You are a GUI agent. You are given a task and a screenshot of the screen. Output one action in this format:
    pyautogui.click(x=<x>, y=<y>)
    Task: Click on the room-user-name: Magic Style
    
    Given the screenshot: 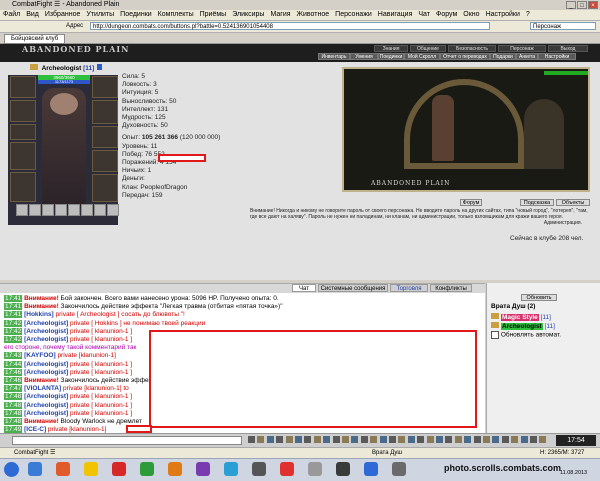 What is the action you would take?
    pyautogui.click(x=520, y=317)
    